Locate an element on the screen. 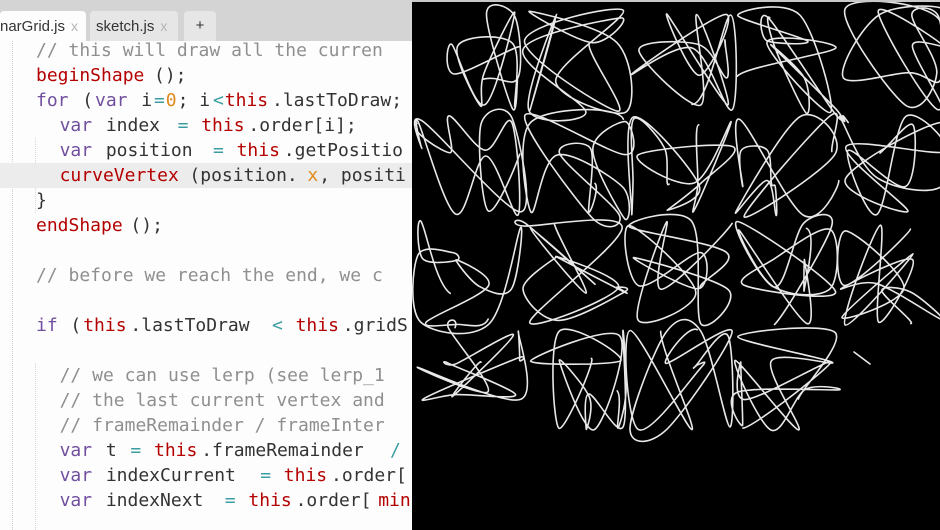 The image size is (940, 530). code-token: // the last current vertex and is located at coordinates (222, 400).